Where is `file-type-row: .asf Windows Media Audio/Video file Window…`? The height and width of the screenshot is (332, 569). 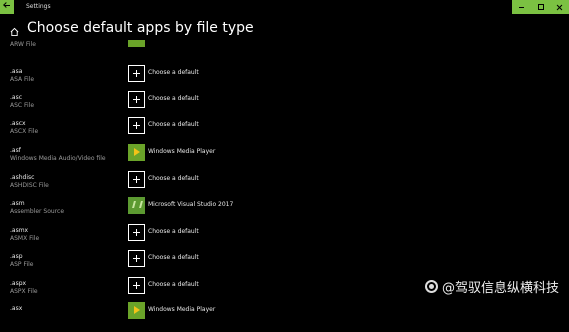 file-type-row: .asf Windows Media Audio/Video file Window… is located at coordinates (284, 159).